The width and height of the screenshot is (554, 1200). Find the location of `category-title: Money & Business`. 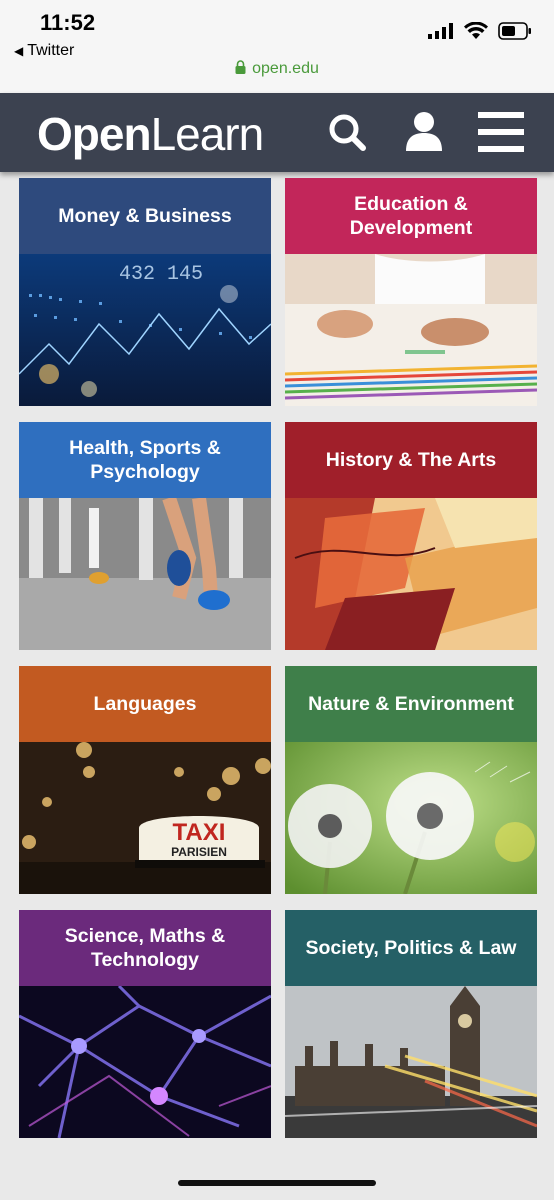

category-title: Money & Business is located at coordinates (145, 216).